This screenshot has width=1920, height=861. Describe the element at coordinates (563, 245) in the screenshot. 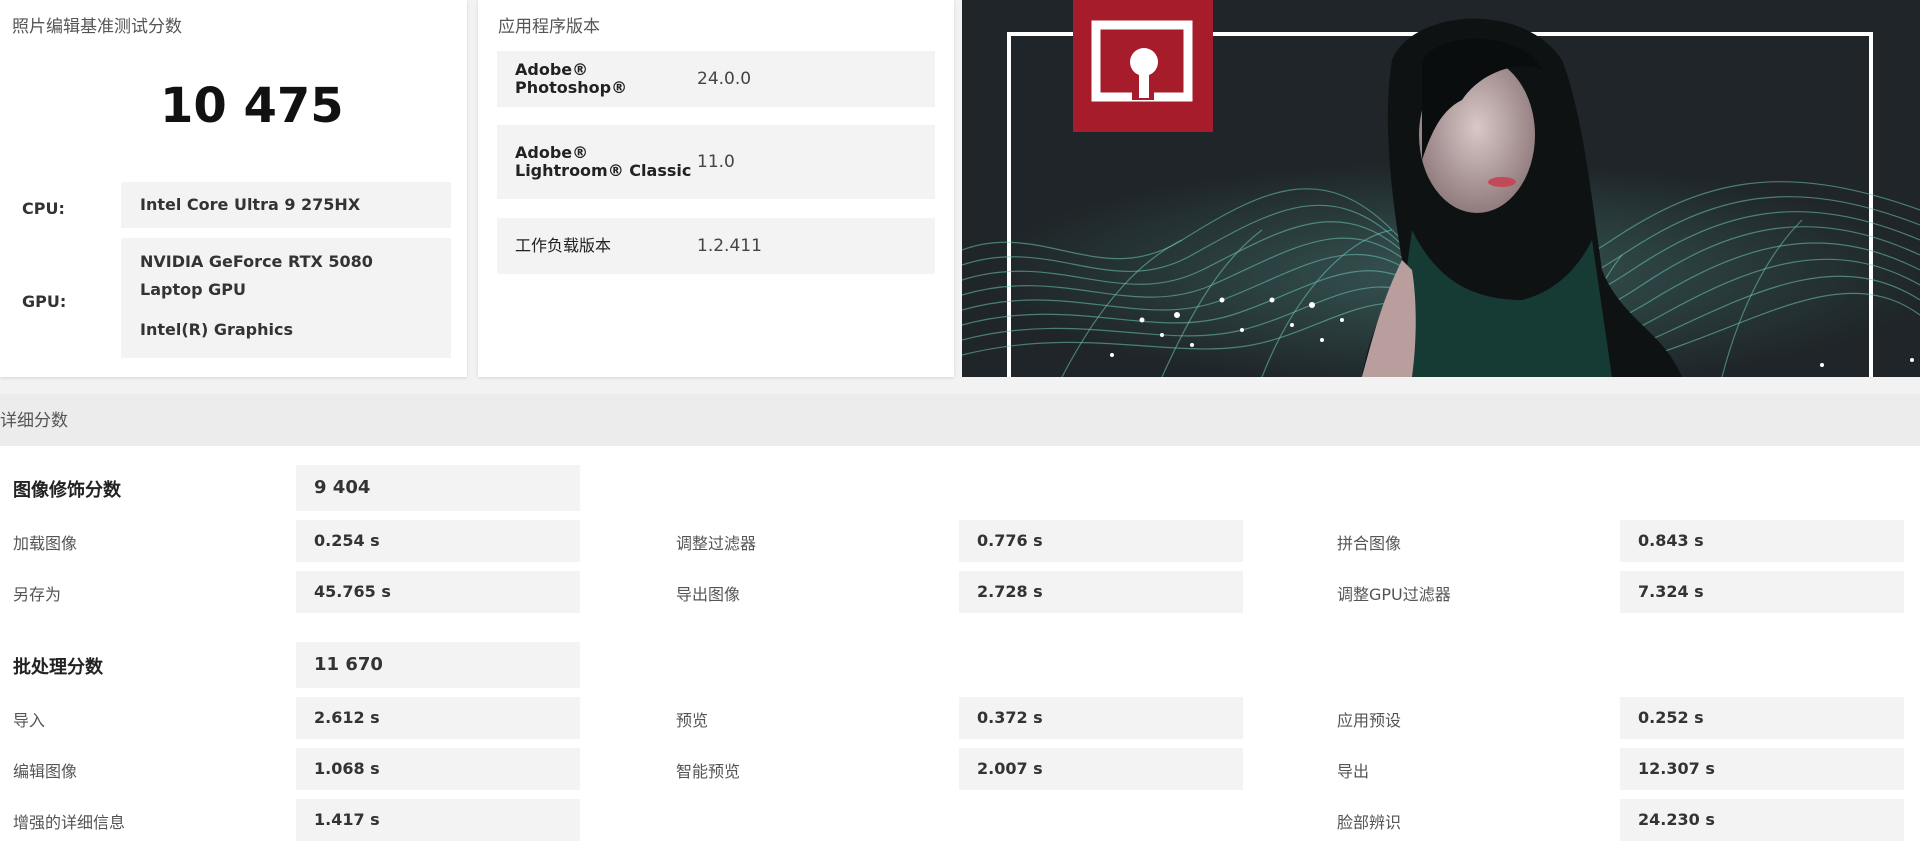

I see `app-name: 工作负载版本` at that location.